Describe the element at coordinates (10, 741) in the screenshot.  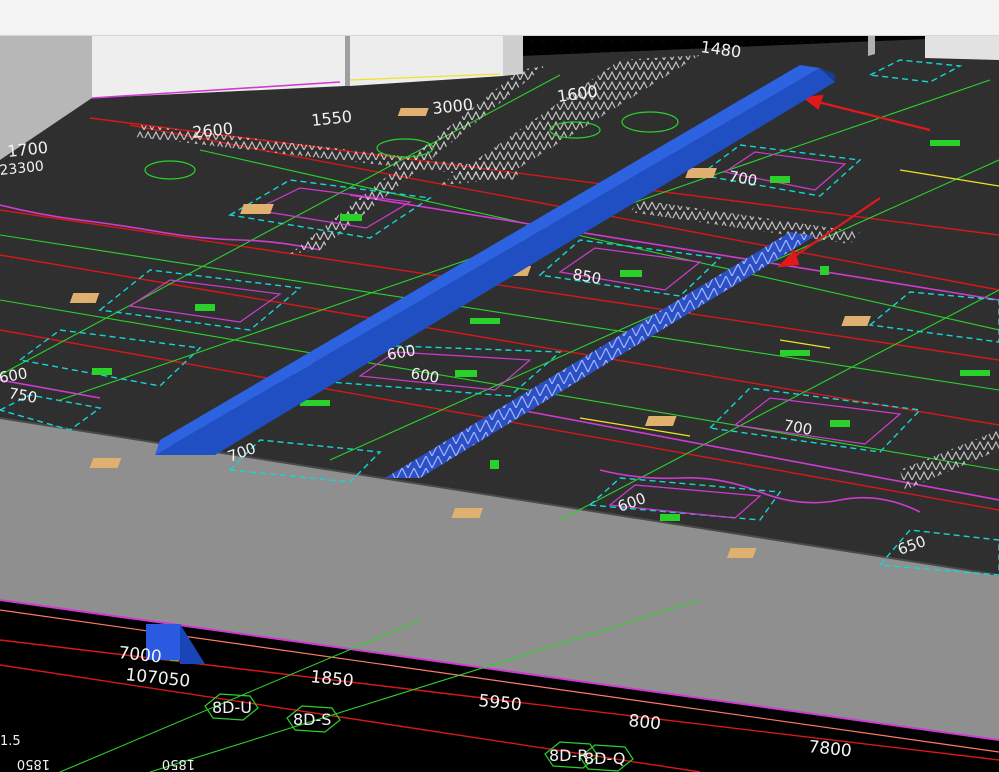
I see `small-1-5: 1.5` at that location.